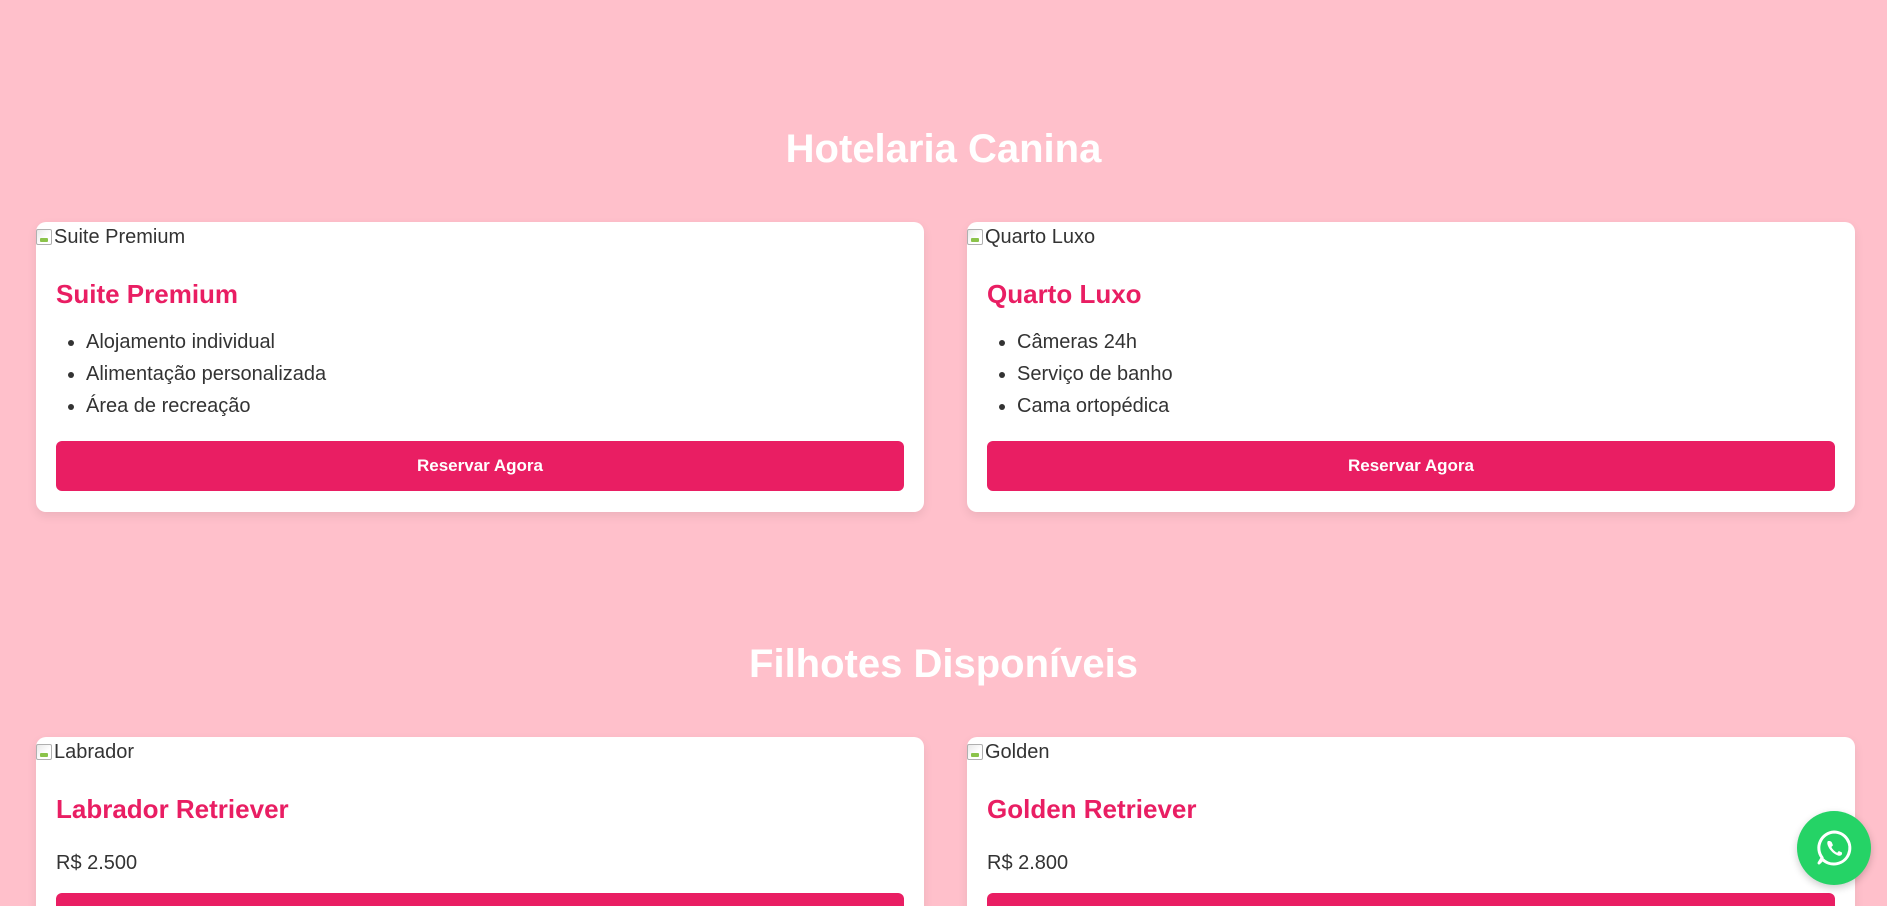 The height and width of the screenshot is (906, 1887). Describe the element at coordinates (1095, 342) in the screenshot. I see `feature-item: Câmeras 24h` at that location.